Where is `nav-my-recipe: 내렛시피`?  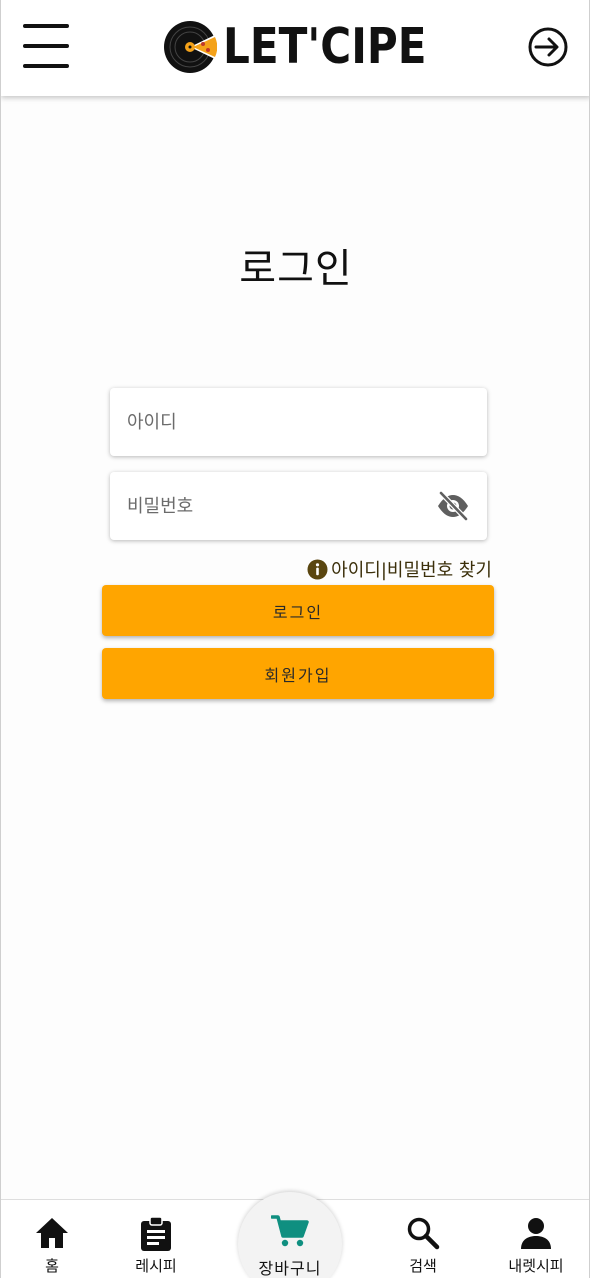 nav-my-recipe: 내렛시피 is located at coordinates (536, 1239).